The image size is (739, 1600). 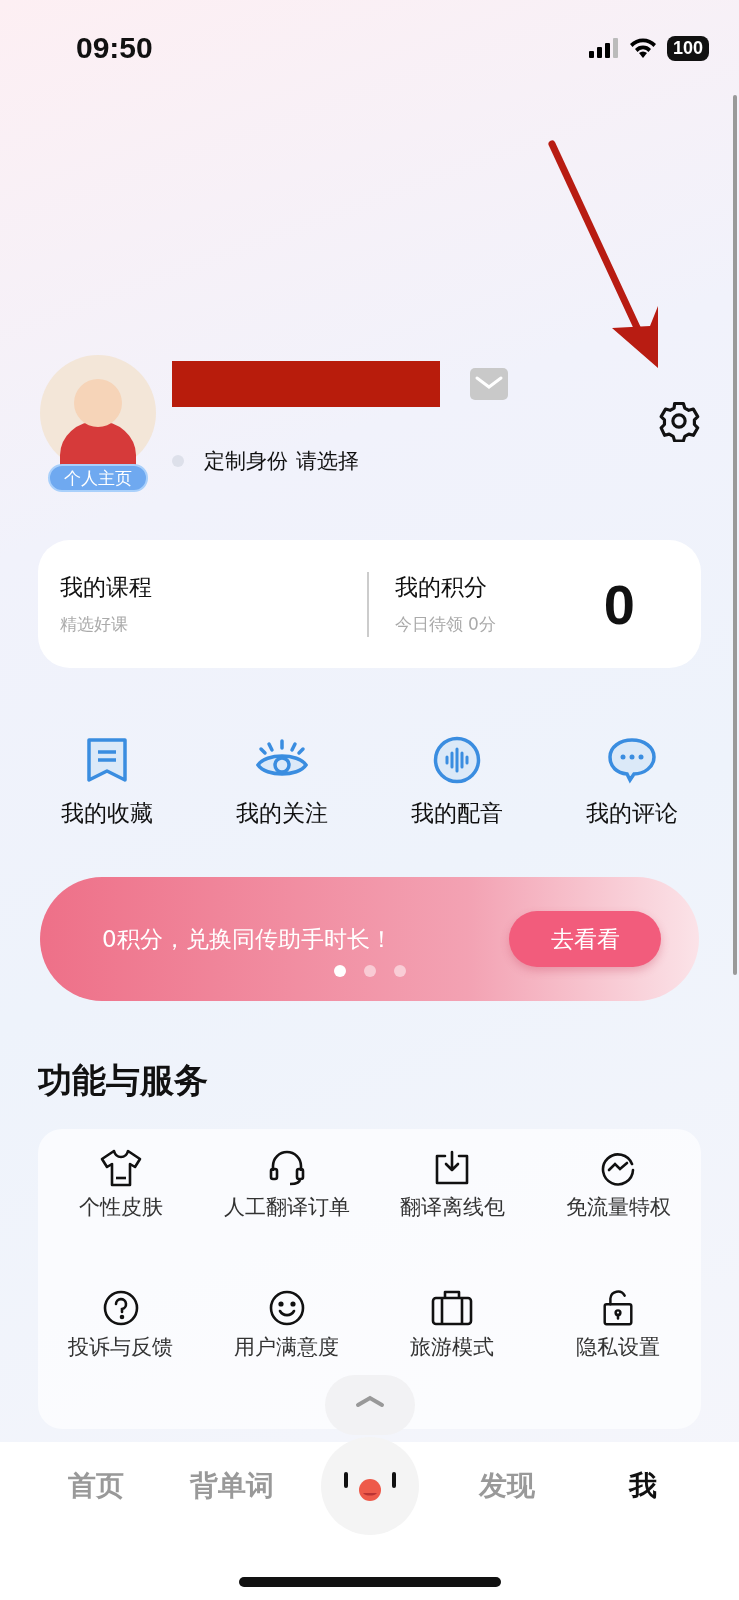 I want to click on tshirt-icon, so click(x=120, y=1168).